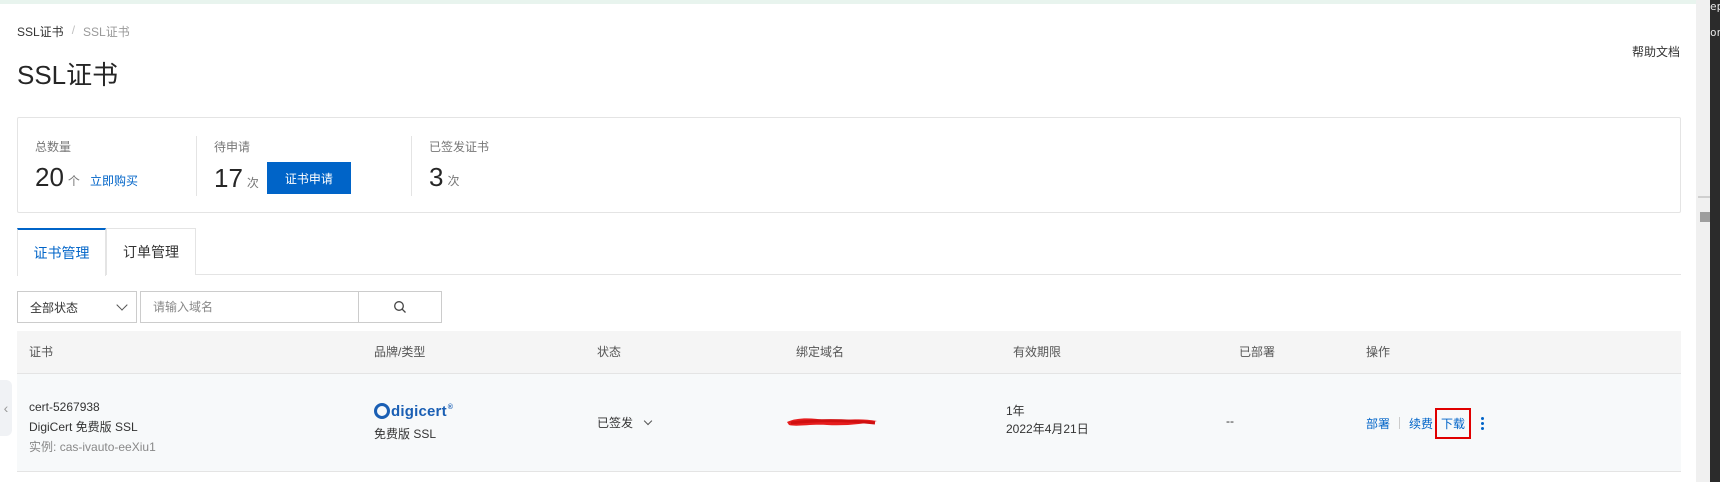 This screenshot has height=482, width=1720. What do you see at coordinates (419, 411) in the screenshot?
I see `digicert-wordmark: digicert` at bounding box center [419, 411].